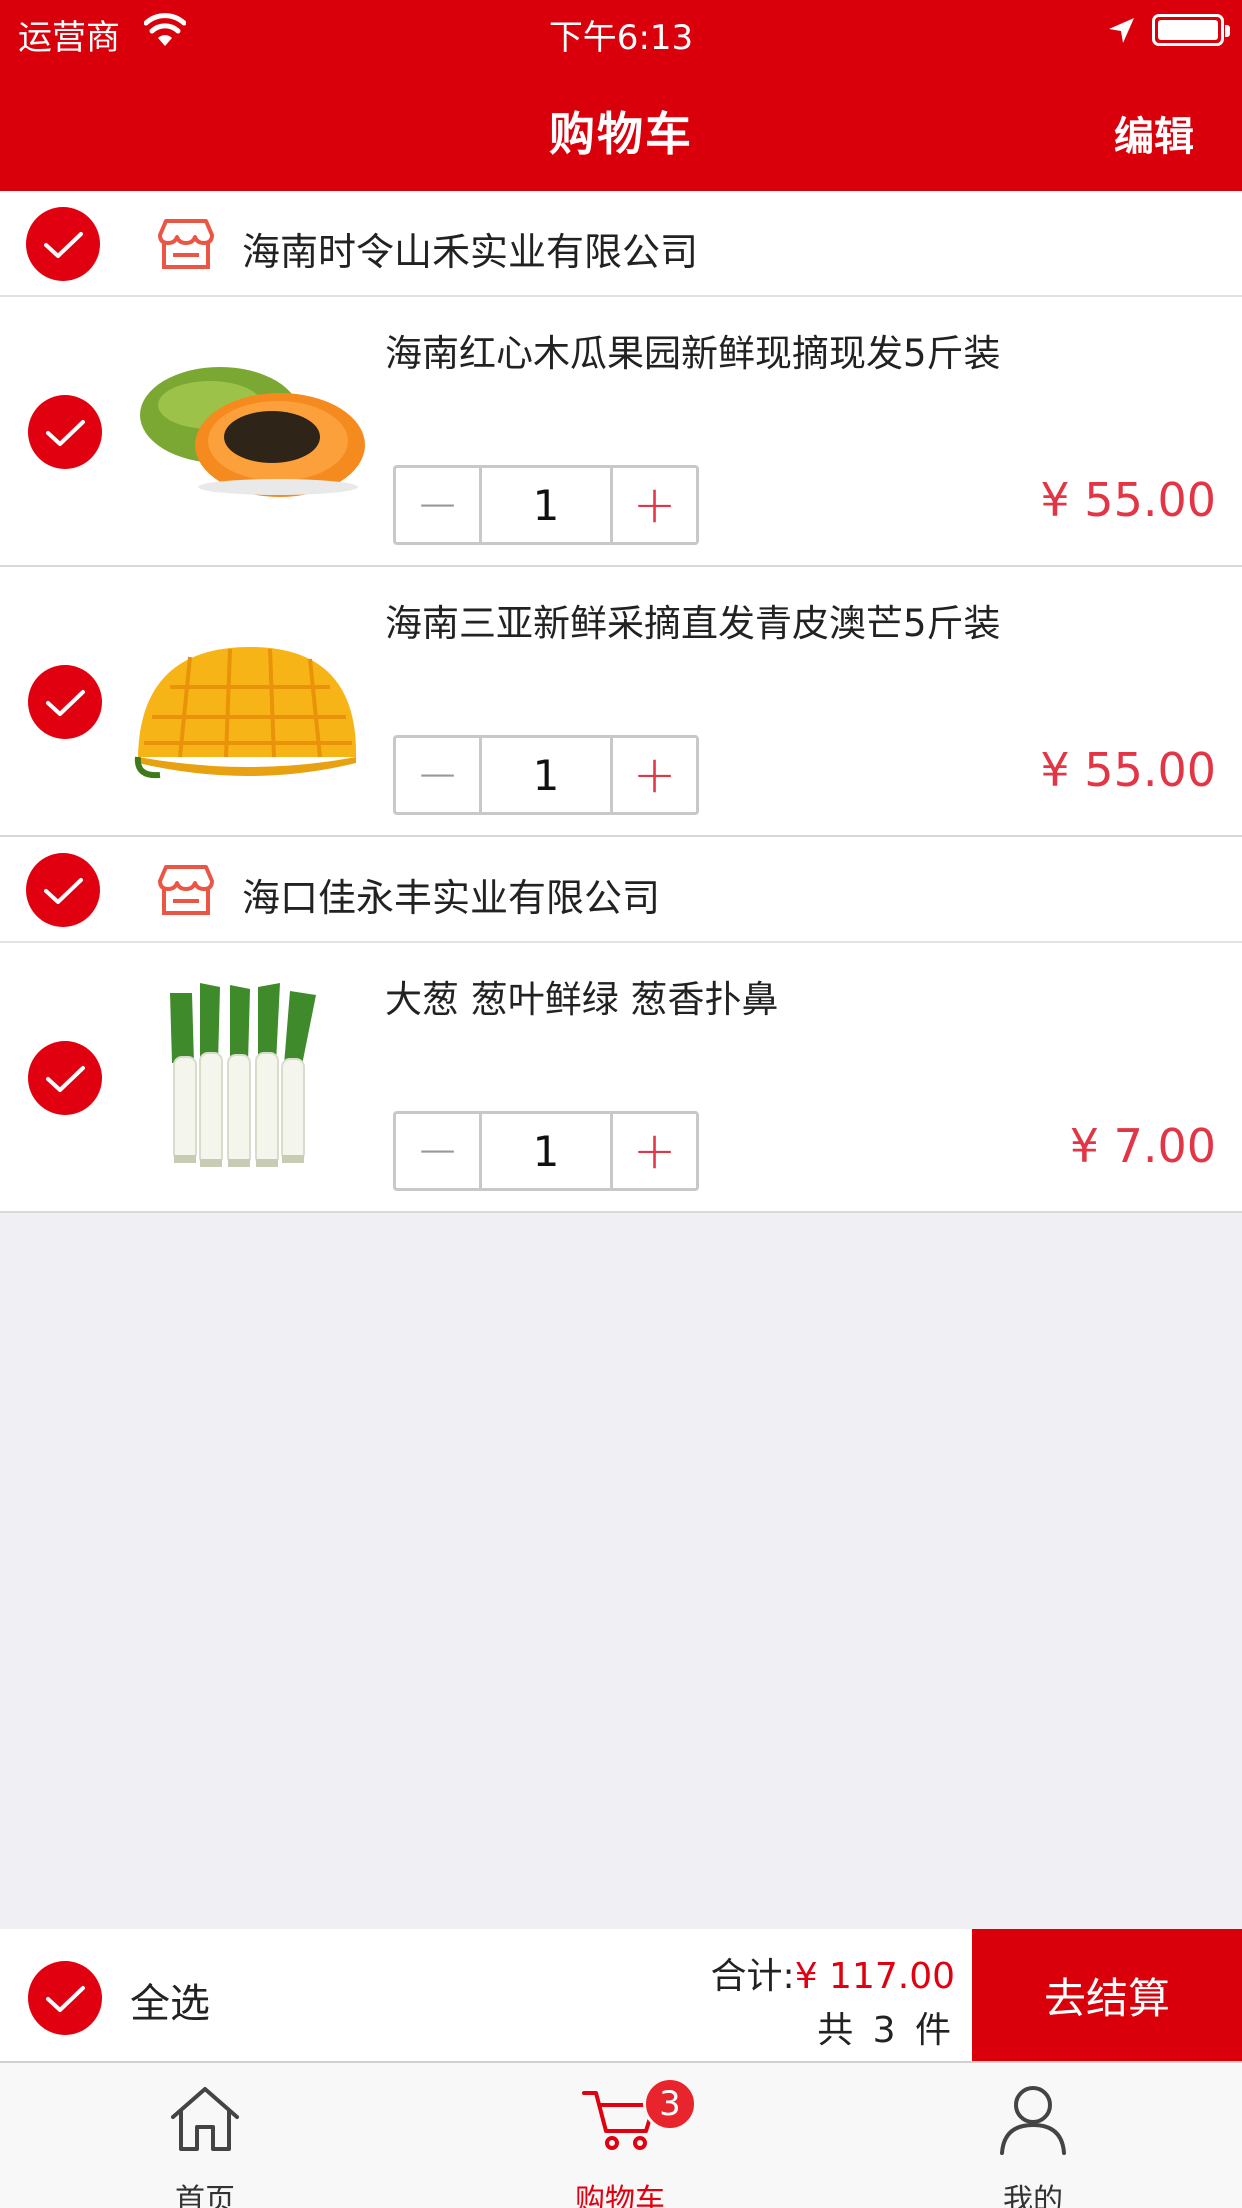 This screenshot has width=1242, height=2208. I want to click on status-bar: 运营商 下午6:13, so click(621, 31).